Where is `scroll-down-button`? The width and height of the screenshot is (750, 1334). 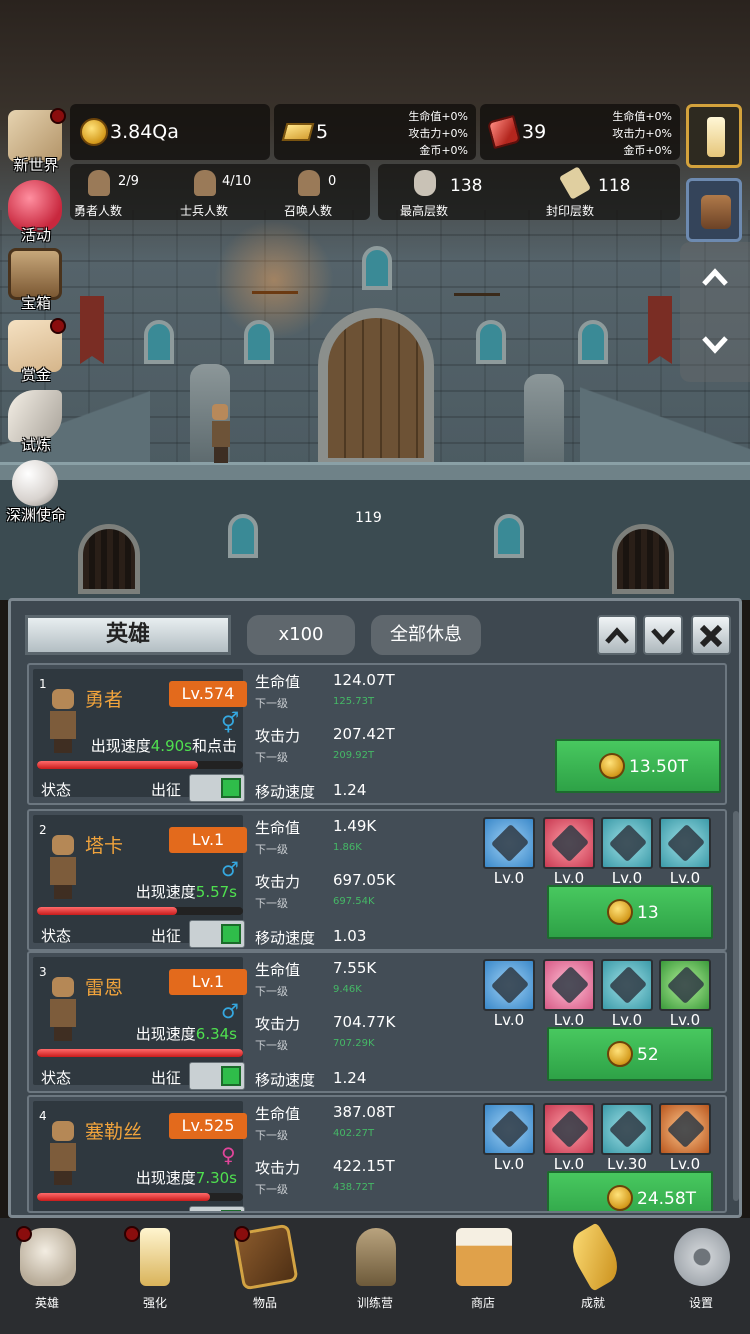 scroll-down-button is located at coordinates (715, 345).